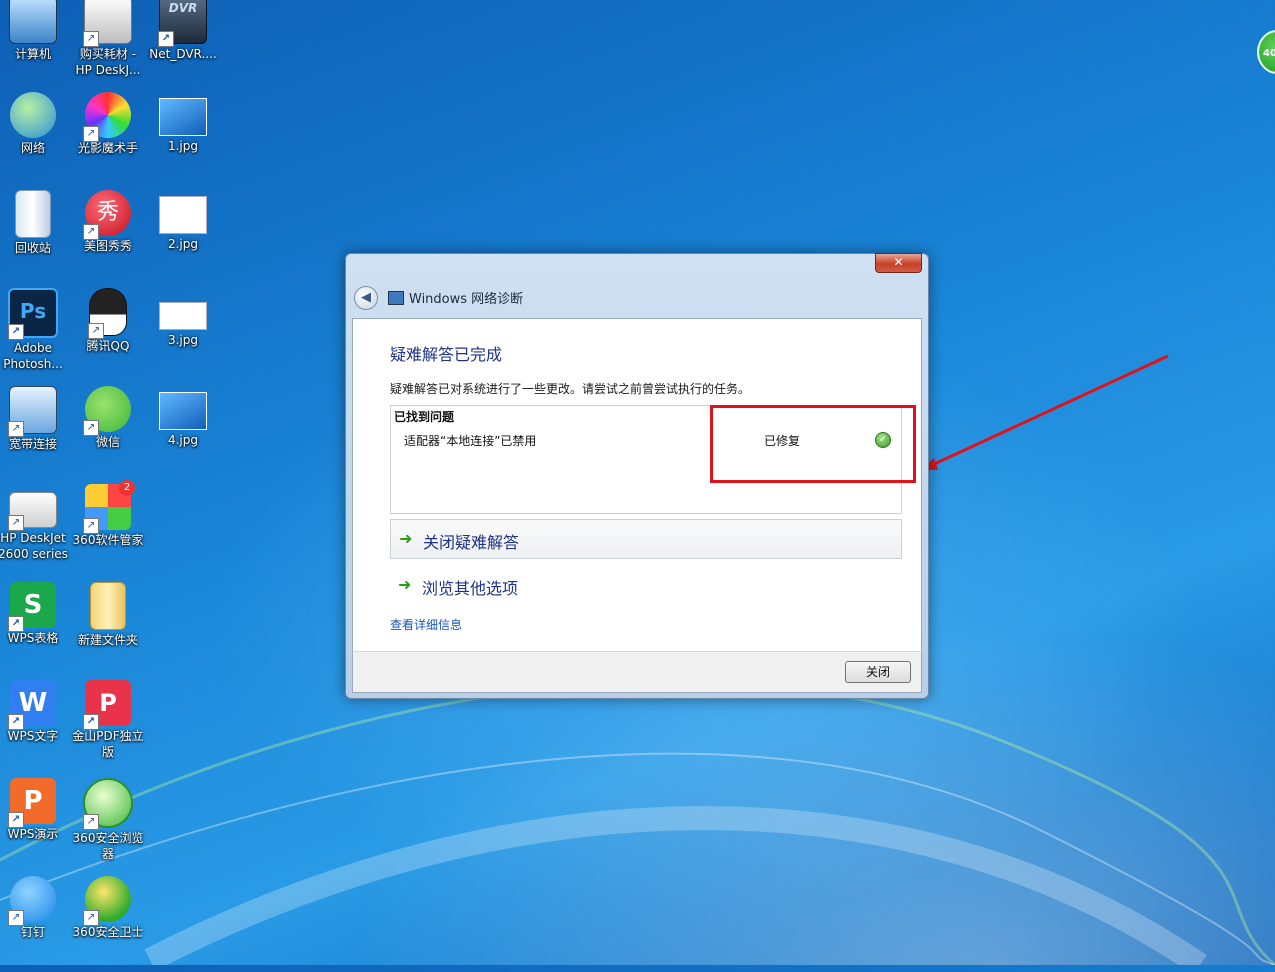 This screenshot has height=972, width=1275. Describe the element at coordinates (637, 672) in the screenshot. I see `dialog-footer: 关闭` at that location.